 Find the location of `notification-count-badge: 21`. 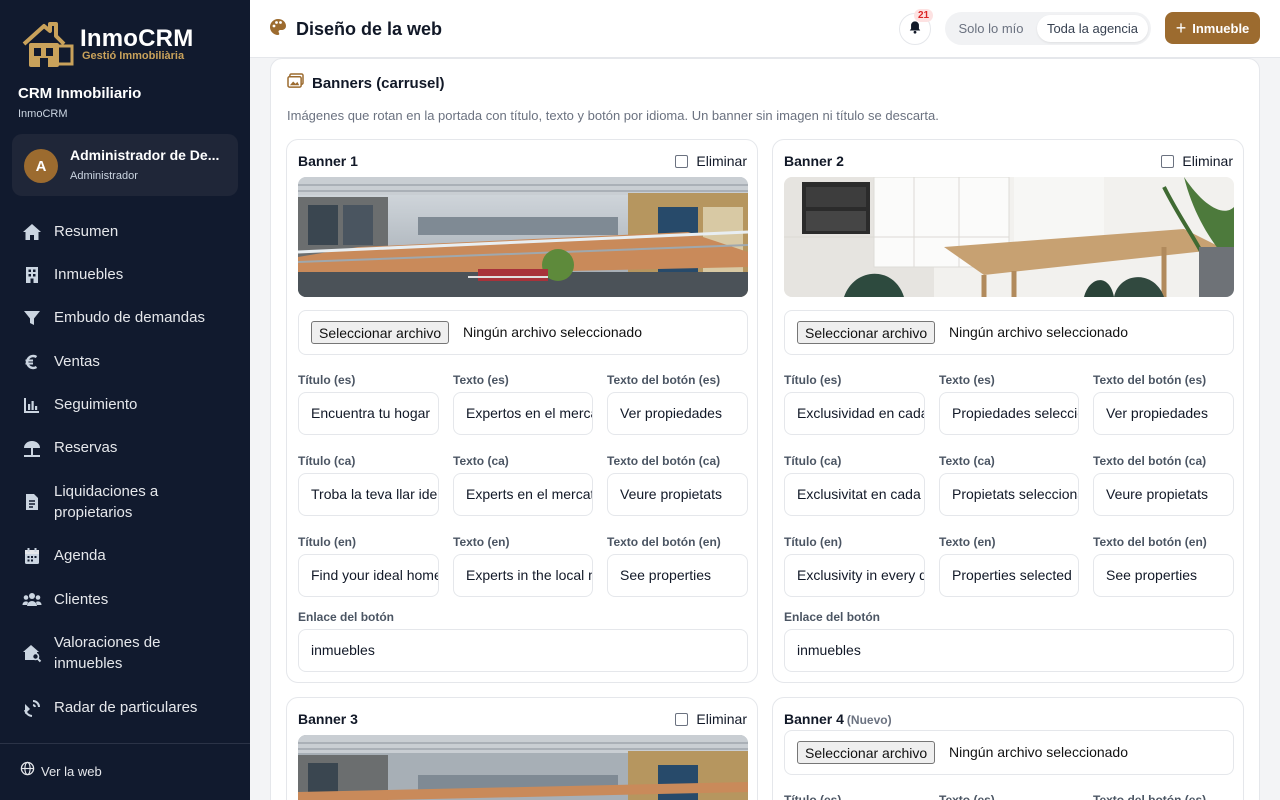

notification-count-badge: 21 is located at coordinates (924, 15).